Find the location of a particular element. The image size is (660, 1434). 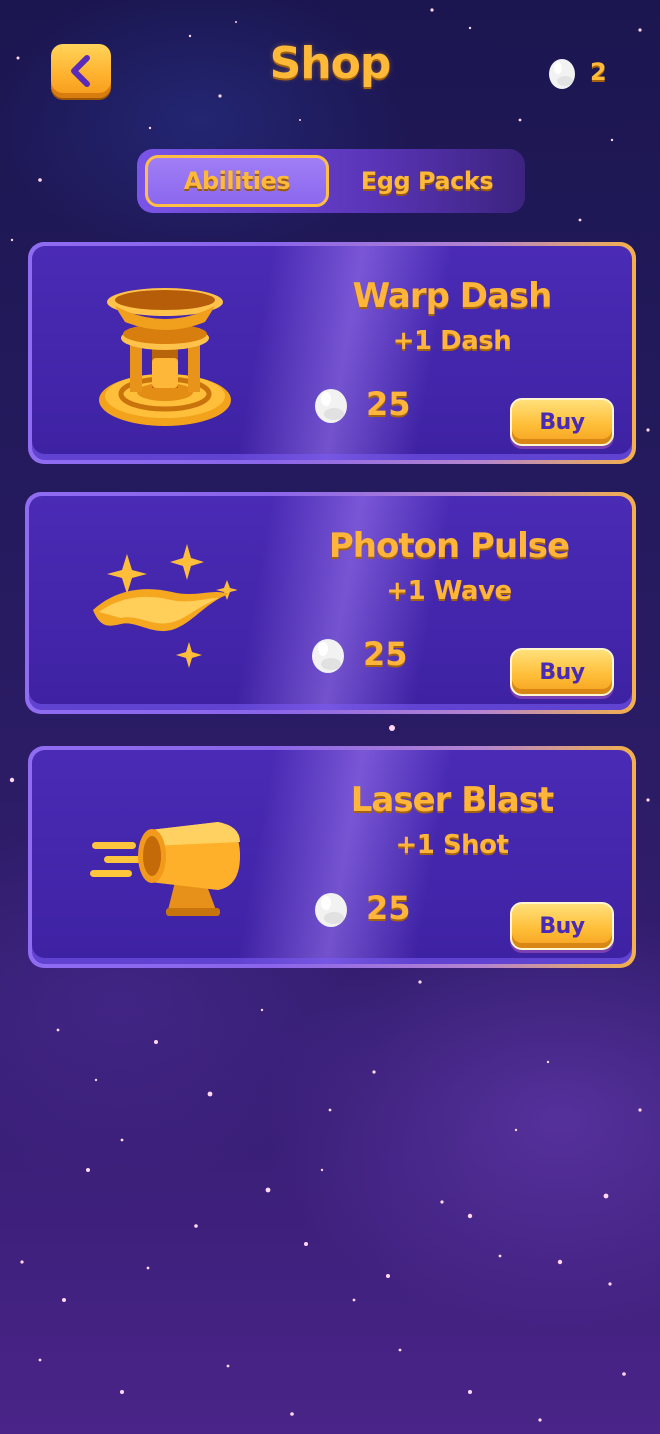

item-effect: +1 Dash is located at coordinates (452, 341).